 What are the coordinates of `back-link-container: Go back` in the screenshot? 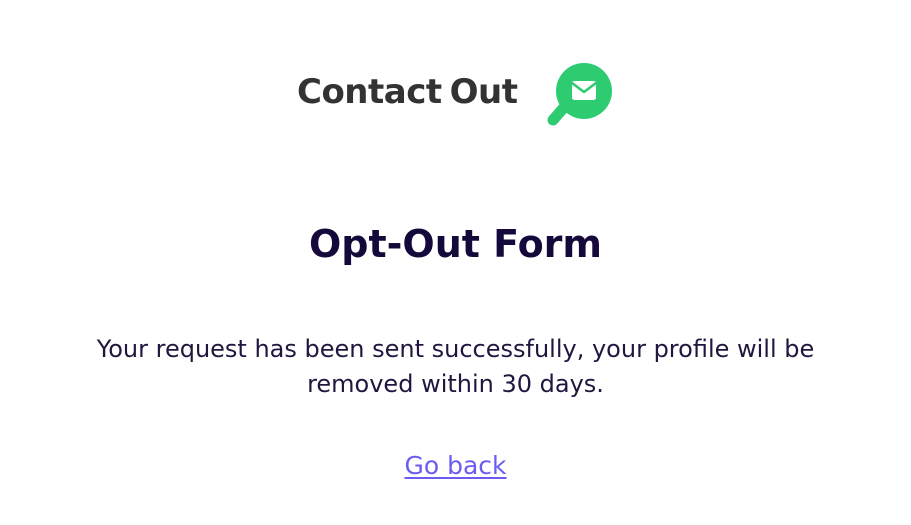 It's located at (455, 466).